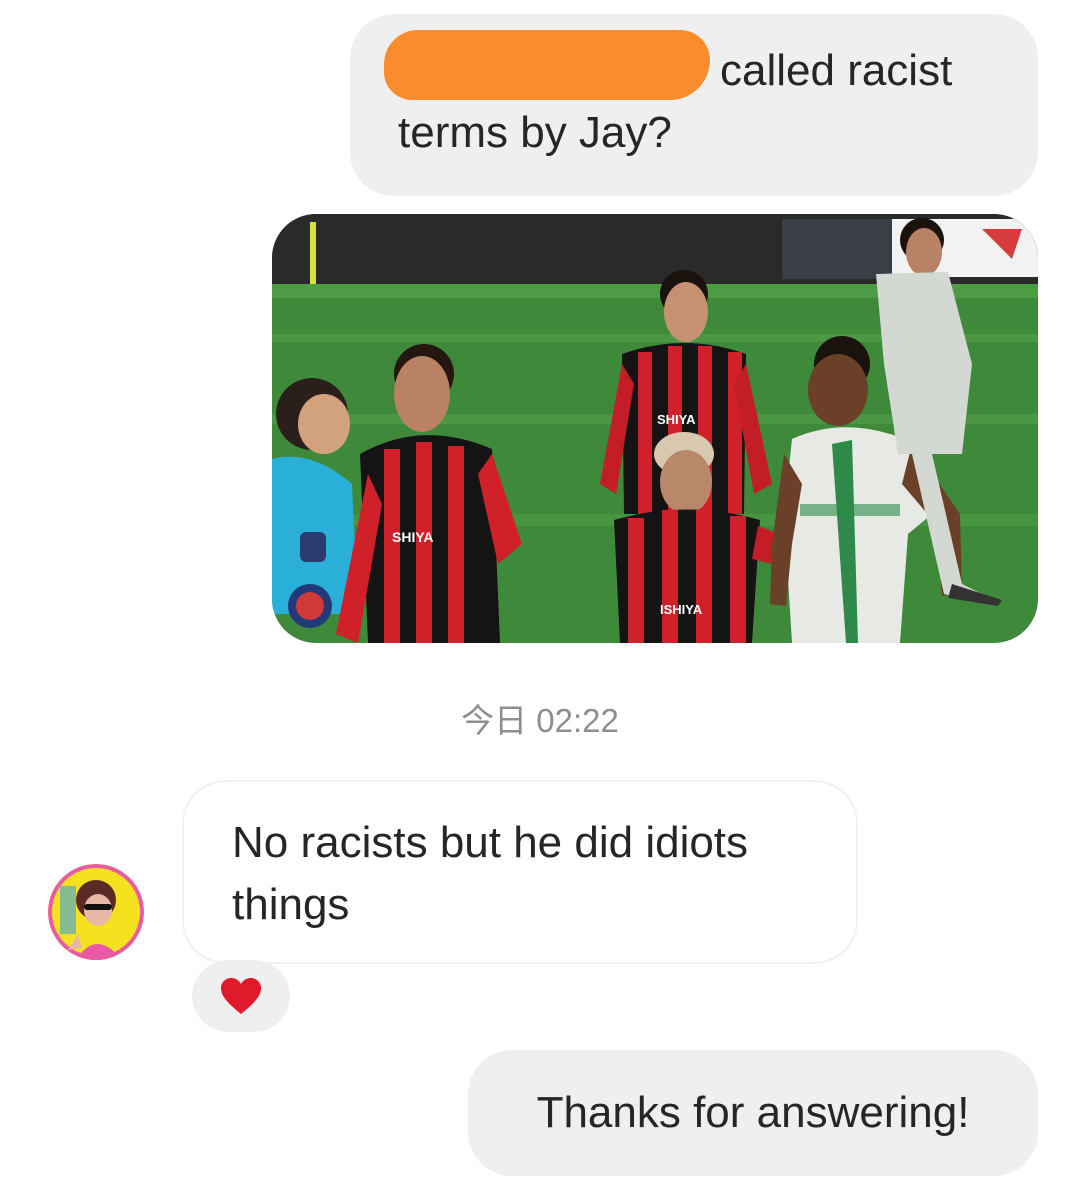  I want to click on message-text-line: terms by Jay?, so click(535, 132).